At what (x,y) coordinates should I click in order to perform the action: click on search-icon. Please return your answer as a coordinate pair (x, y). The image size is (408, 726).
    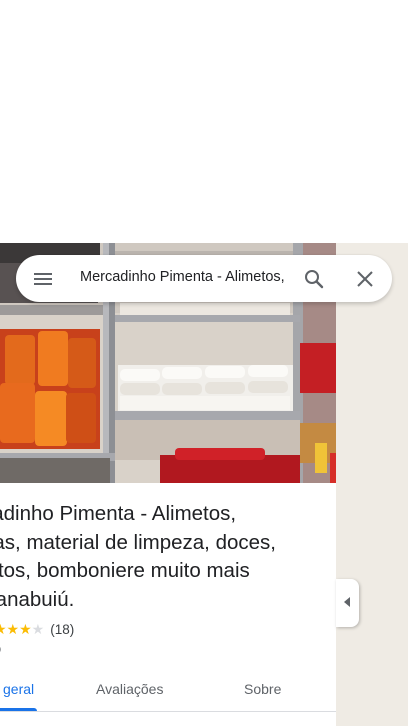
    Looking at the image, I should click on (314, 279).